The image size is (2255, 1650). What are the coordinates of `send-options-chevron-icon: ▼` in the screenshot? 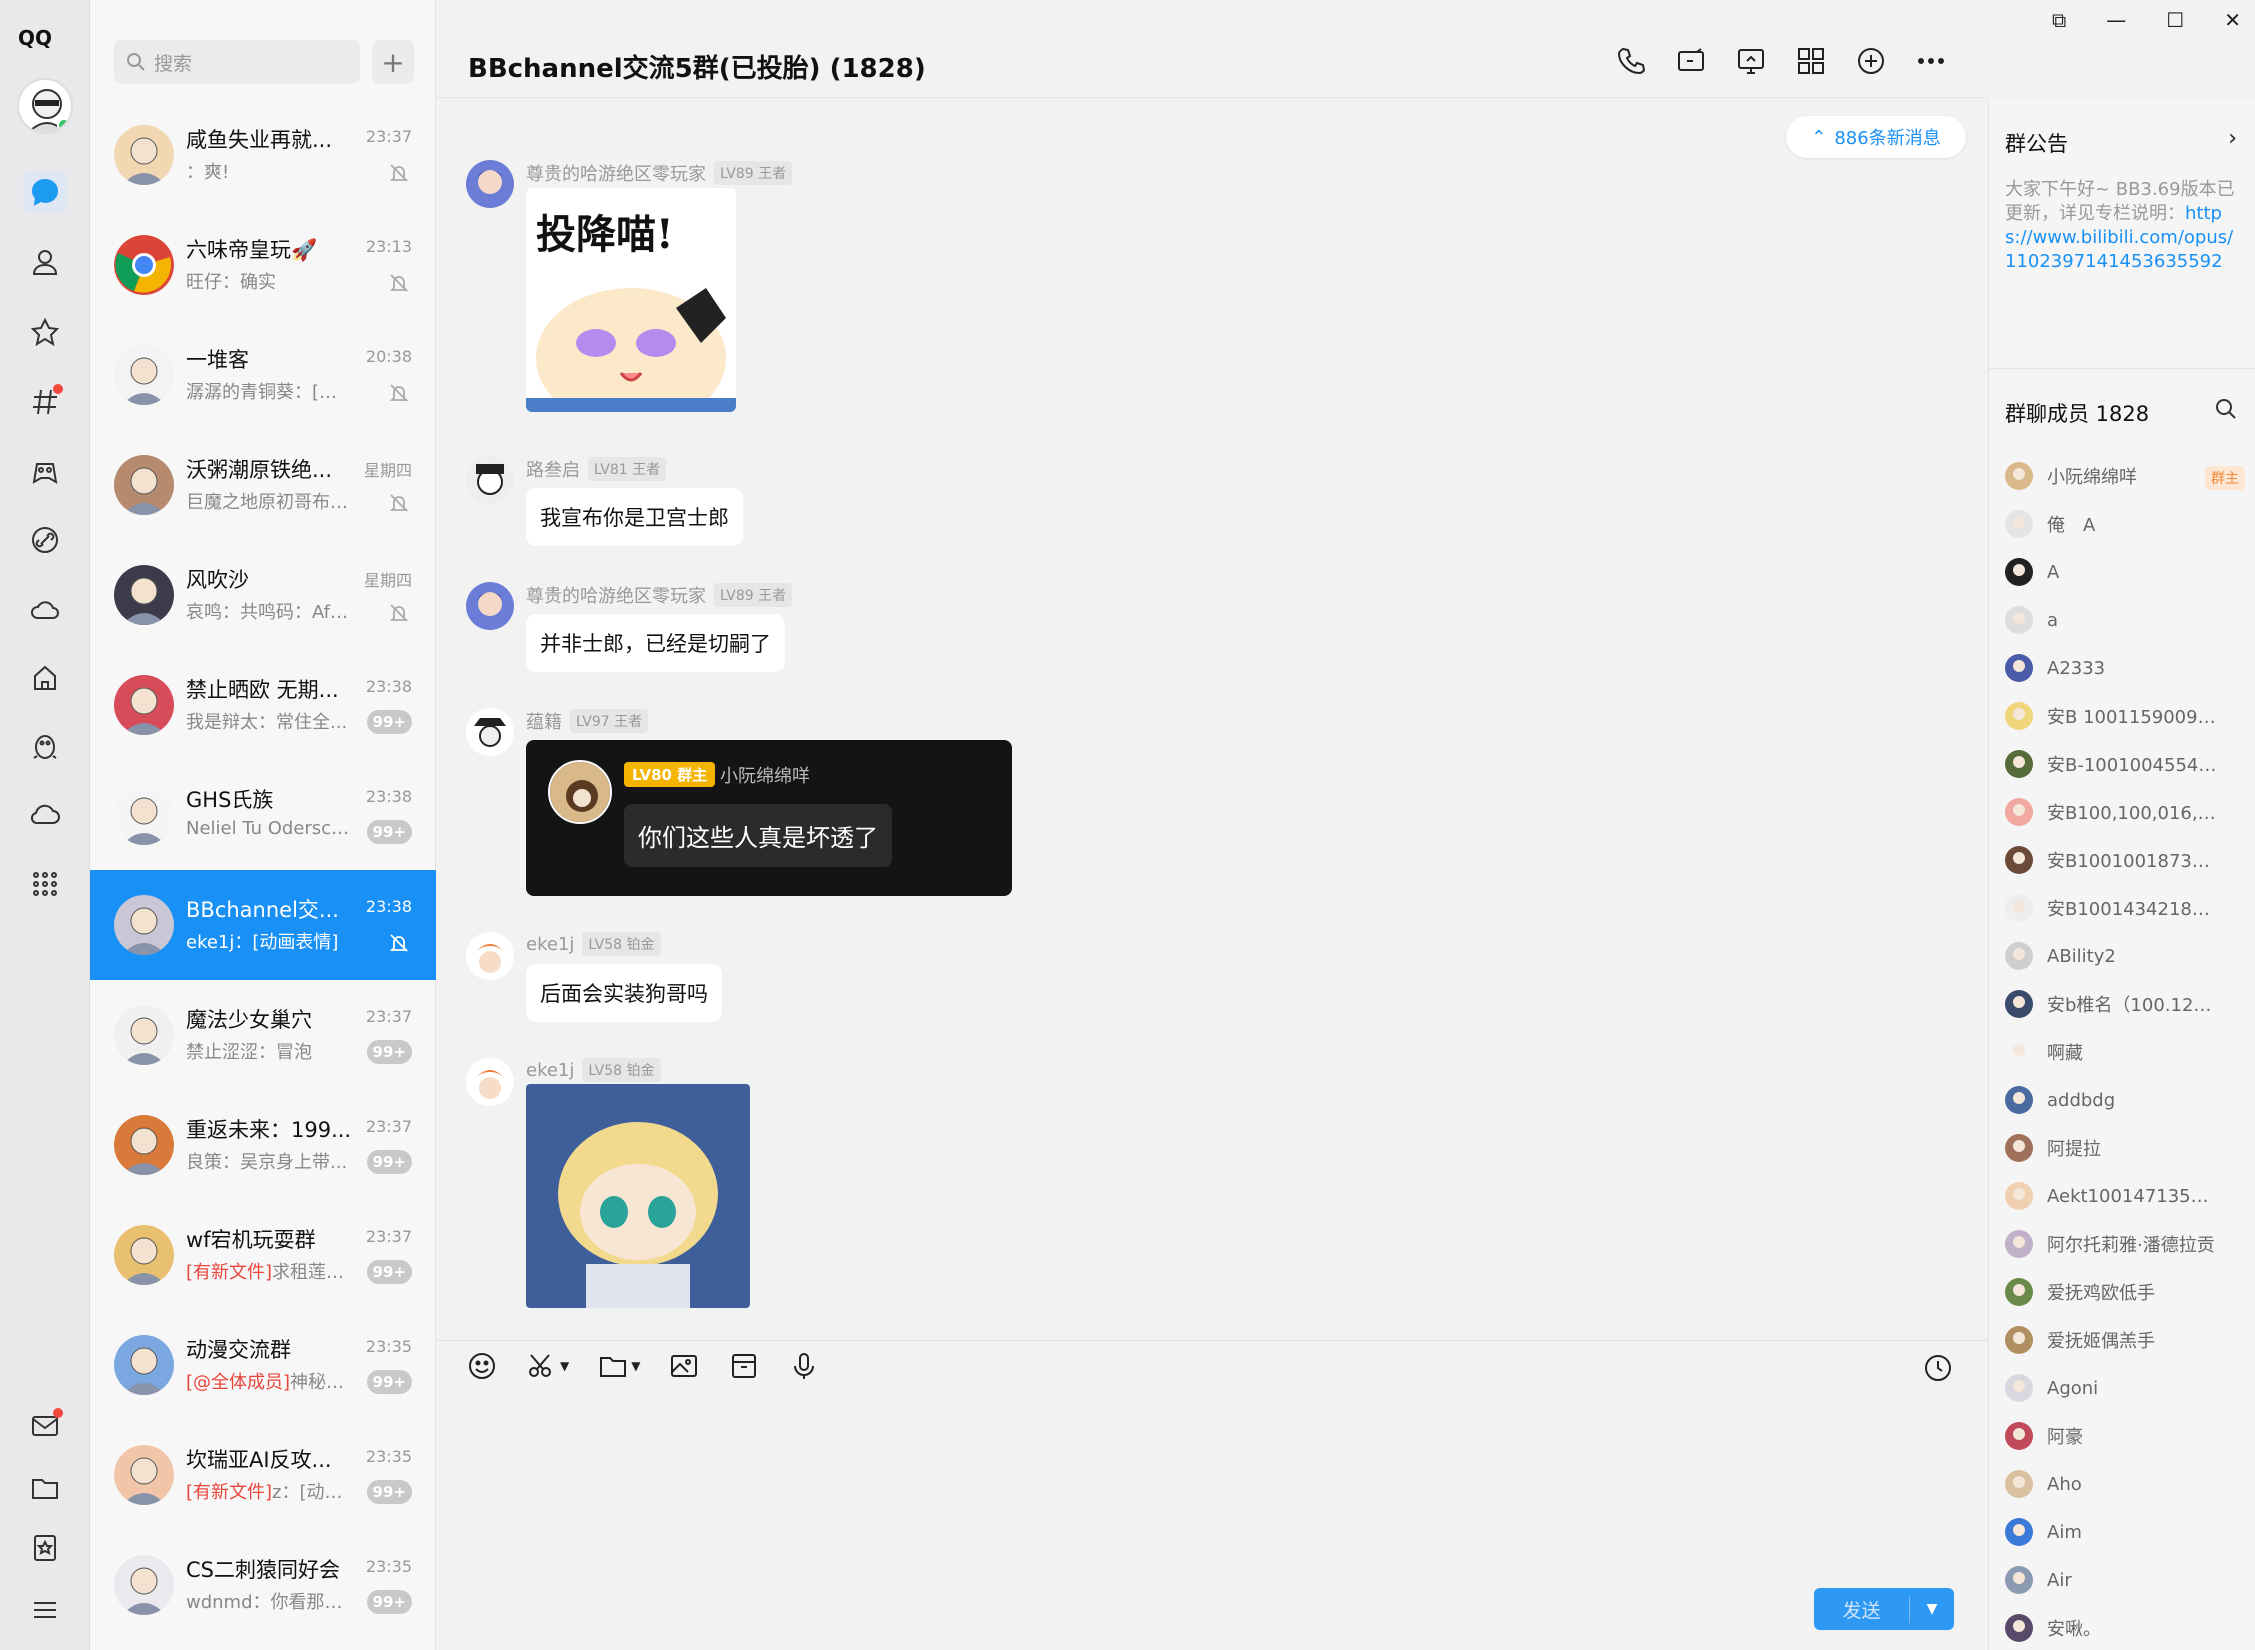 It's located at (1932, 1609).